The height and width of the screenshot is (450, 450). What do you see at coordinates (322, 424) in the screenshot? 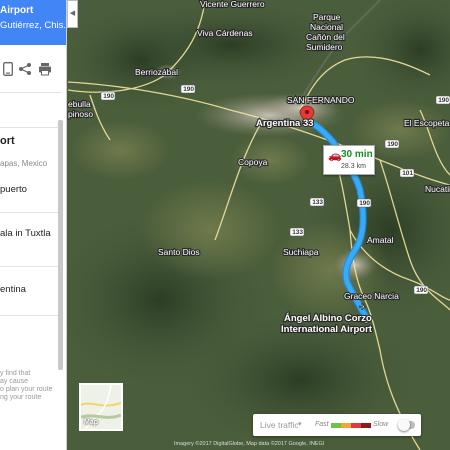
I see `traffic-fast-label: Fast` at bounding box center [322, 424].